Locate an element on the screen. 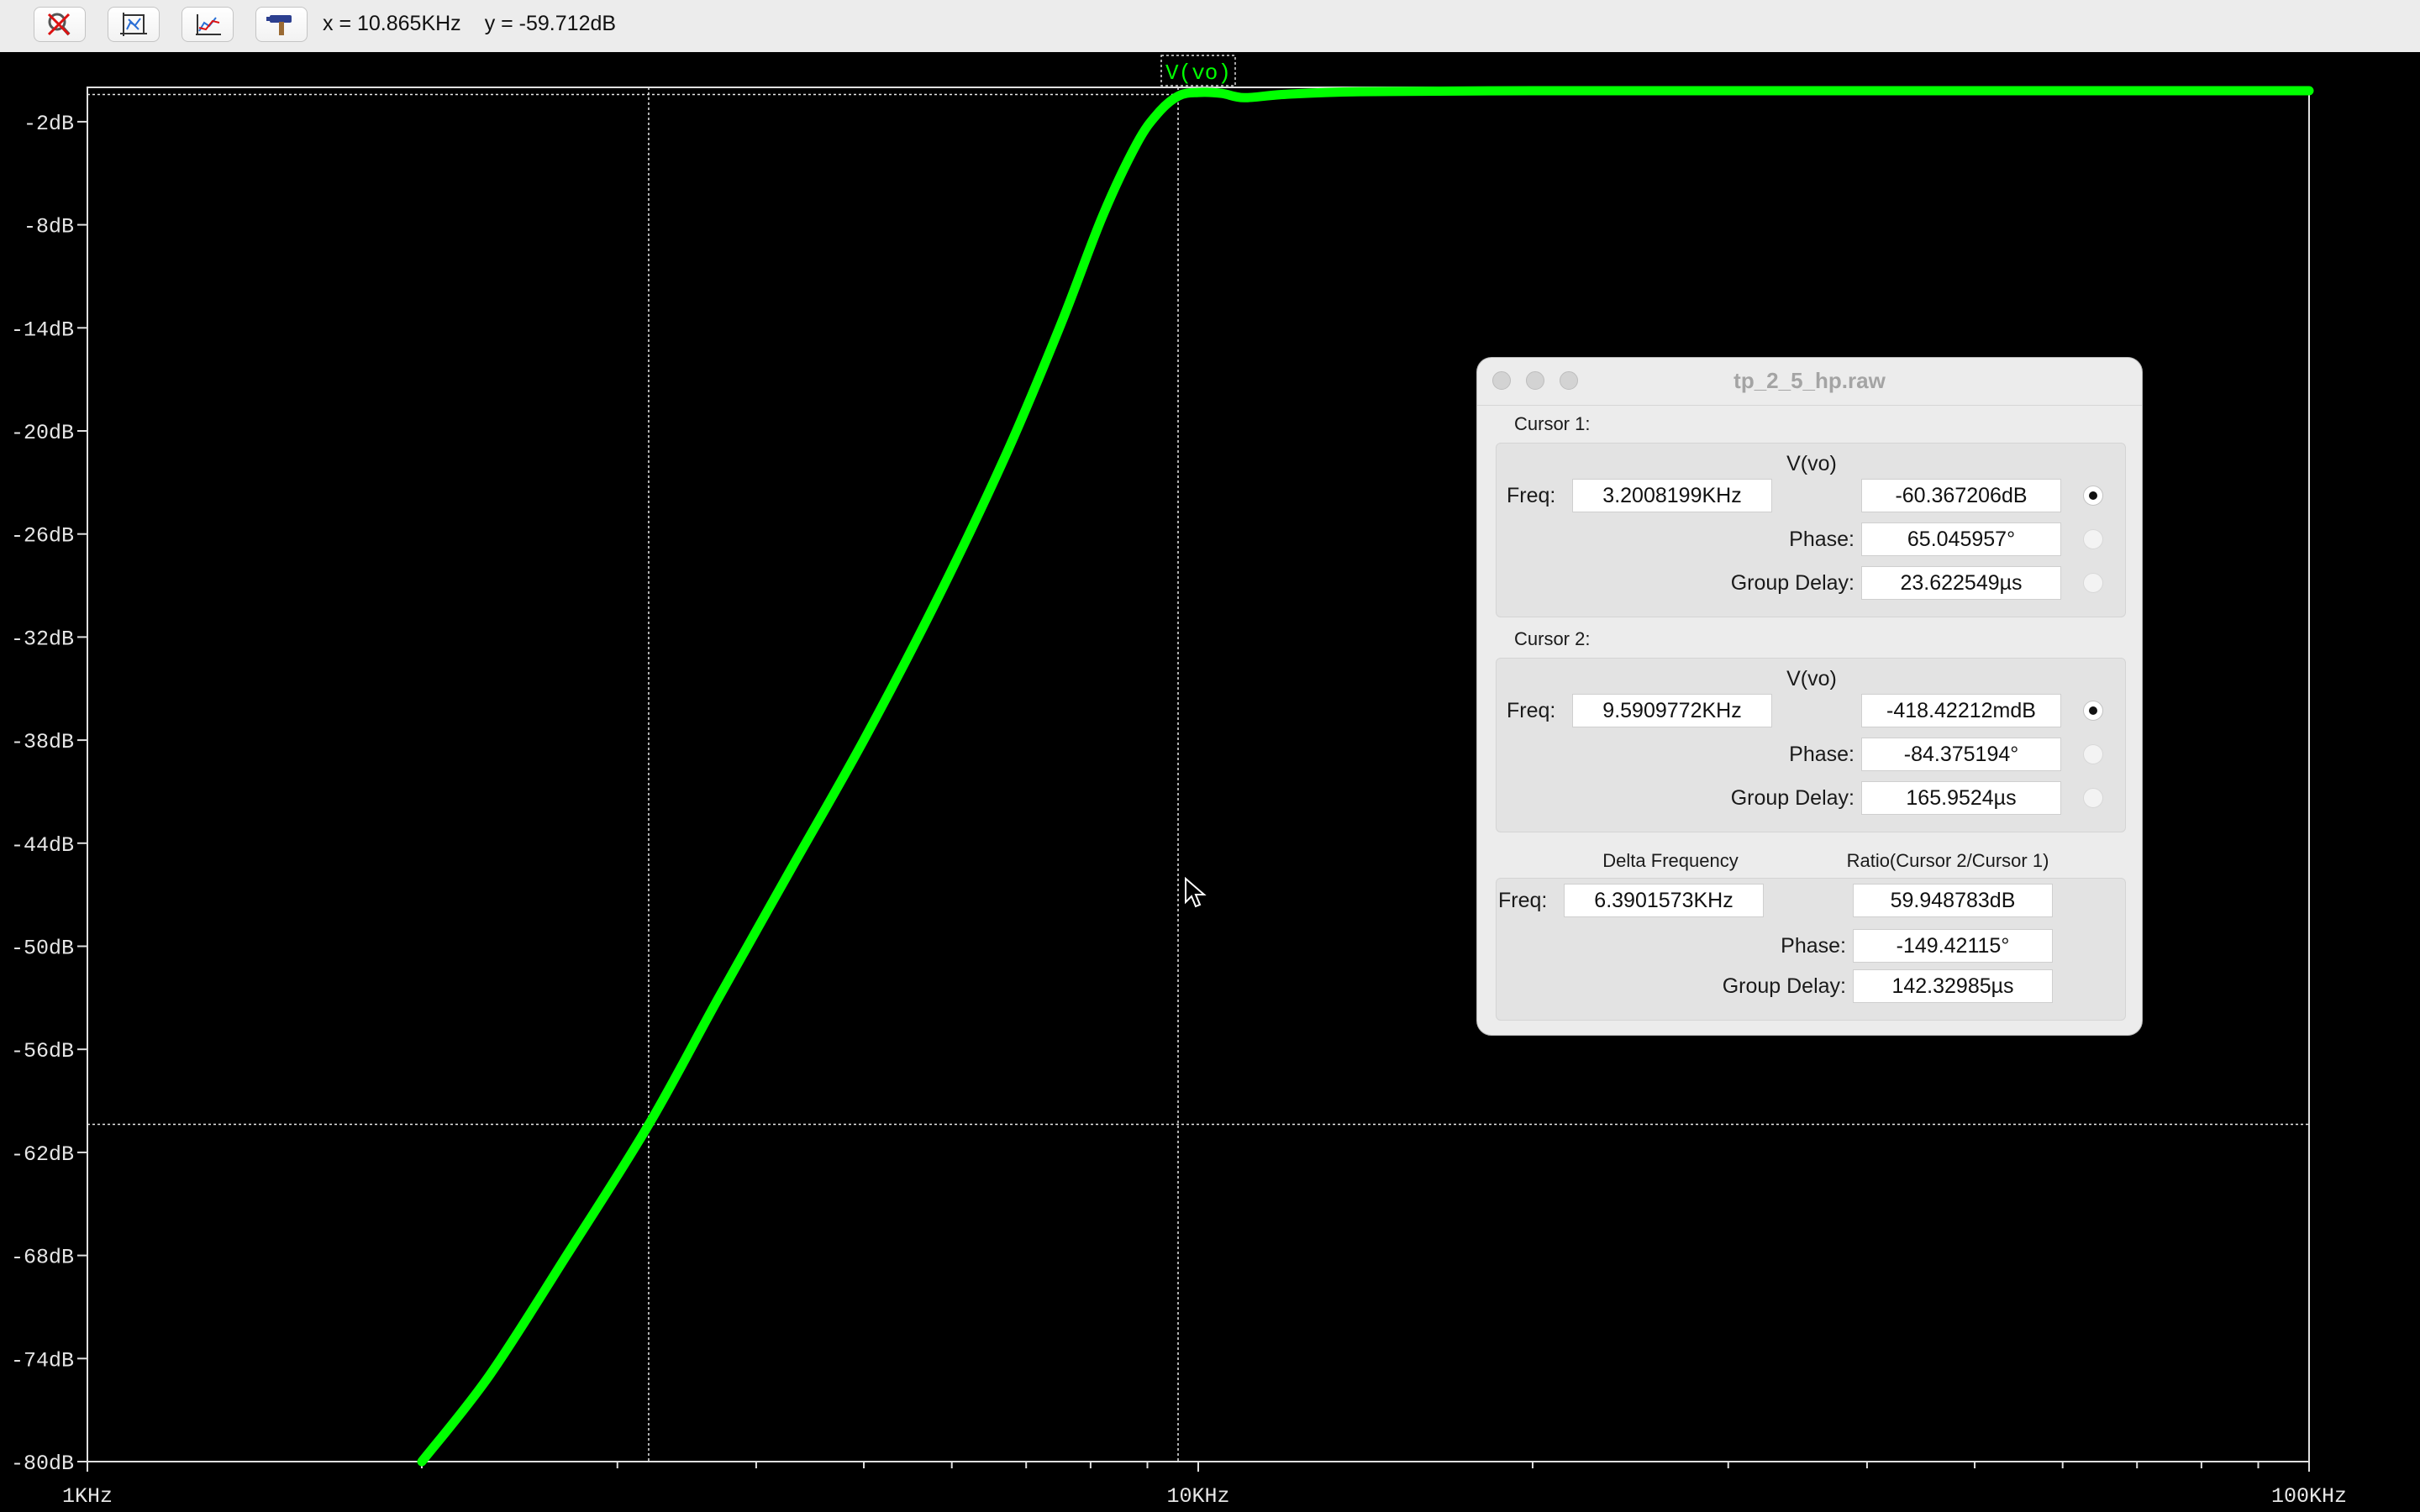 The width and height of the screenshot is (2420, 1512). cursor2-section-label: Cursor 2: is located at coordinates (1553, 638).